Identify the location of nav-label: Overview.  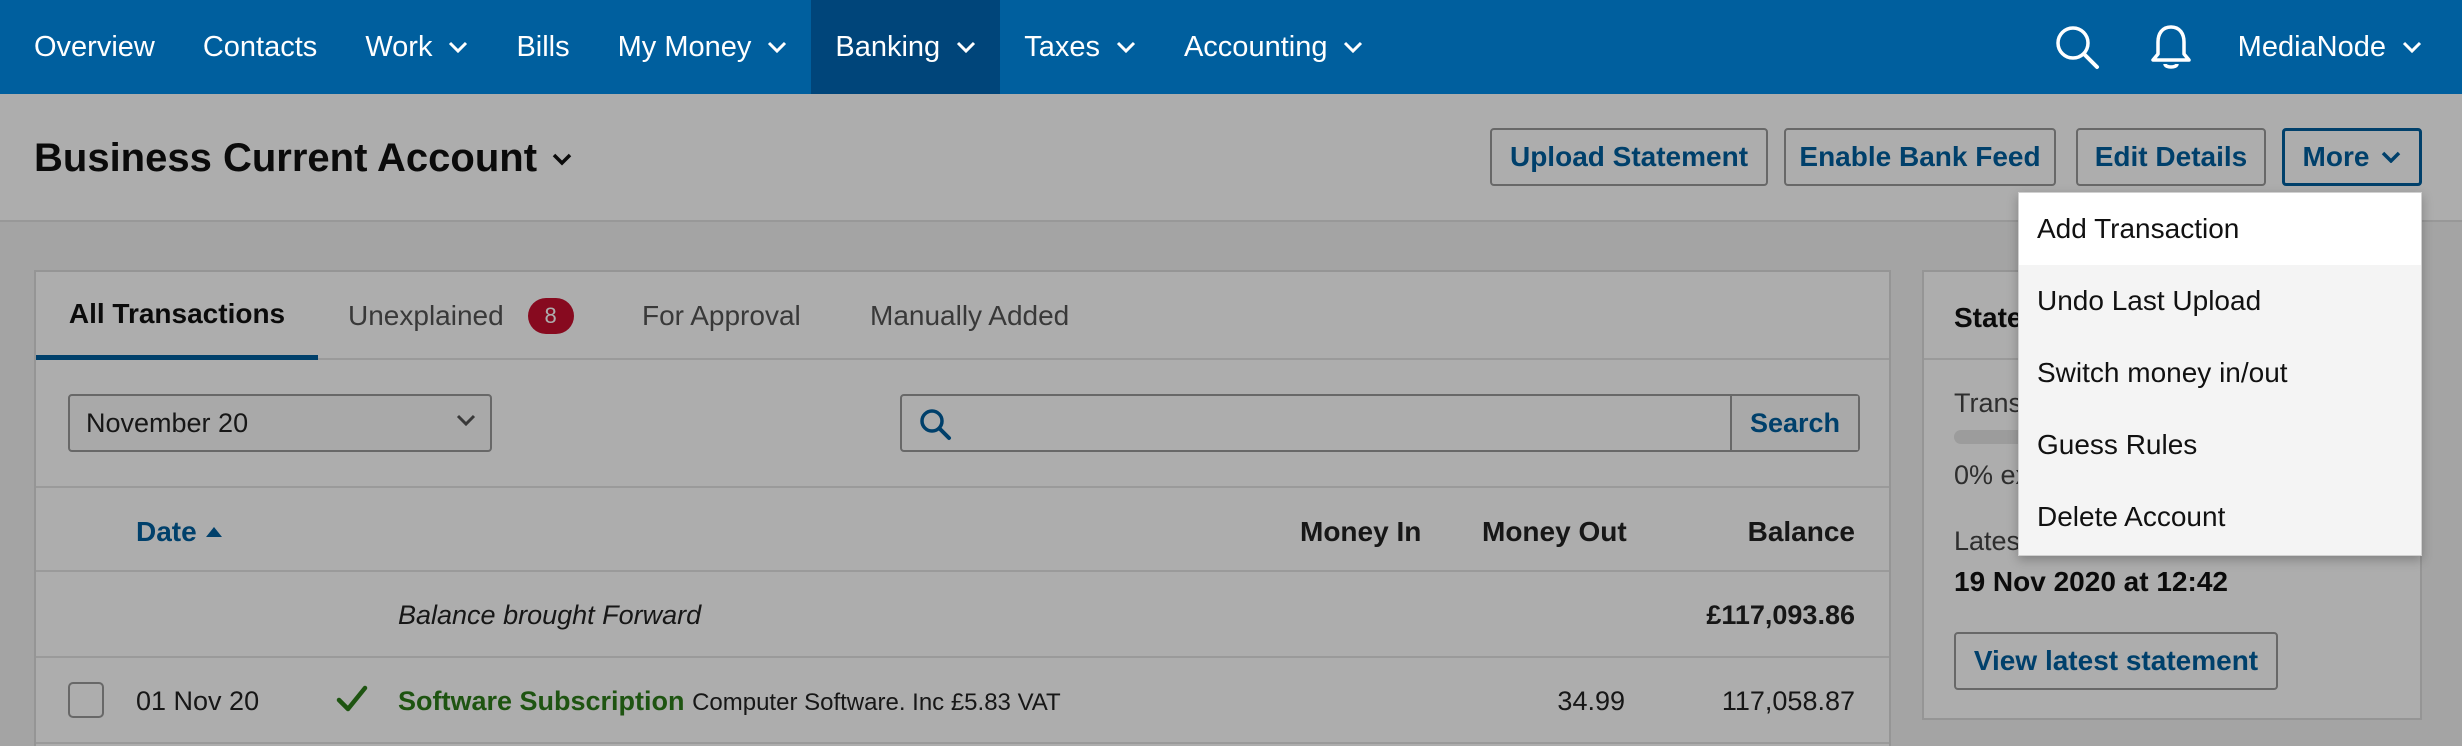
(94, 46).